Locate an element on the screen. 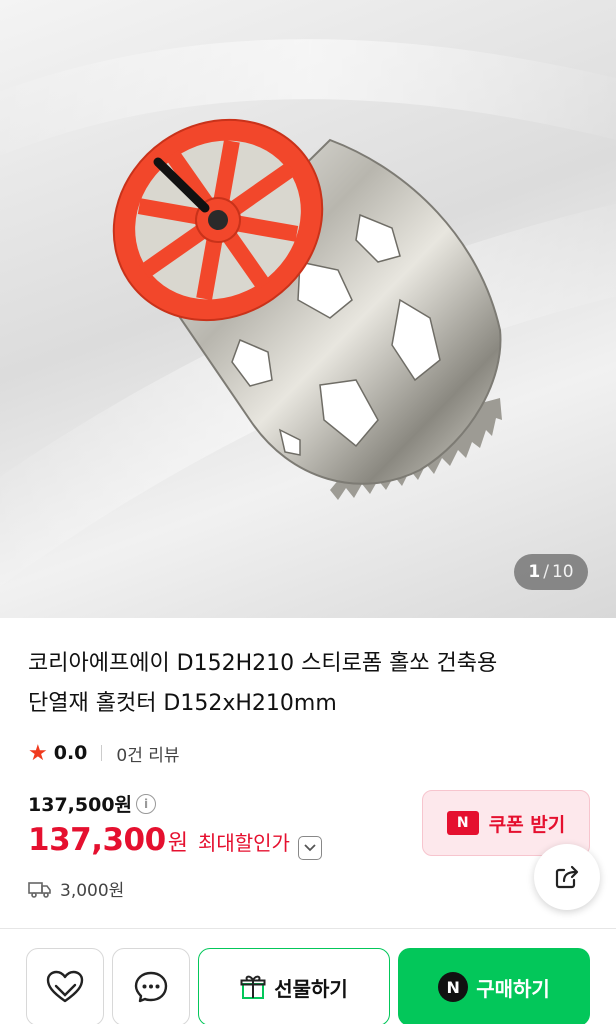  shipping-fee: 3,000원 is located at coordinates (92, 891).